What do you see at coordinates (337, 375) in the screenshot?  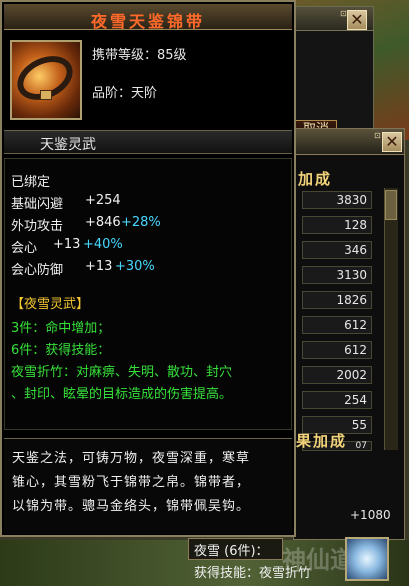 I see `attribute-value: 2002` at bounding box center [337, 375].